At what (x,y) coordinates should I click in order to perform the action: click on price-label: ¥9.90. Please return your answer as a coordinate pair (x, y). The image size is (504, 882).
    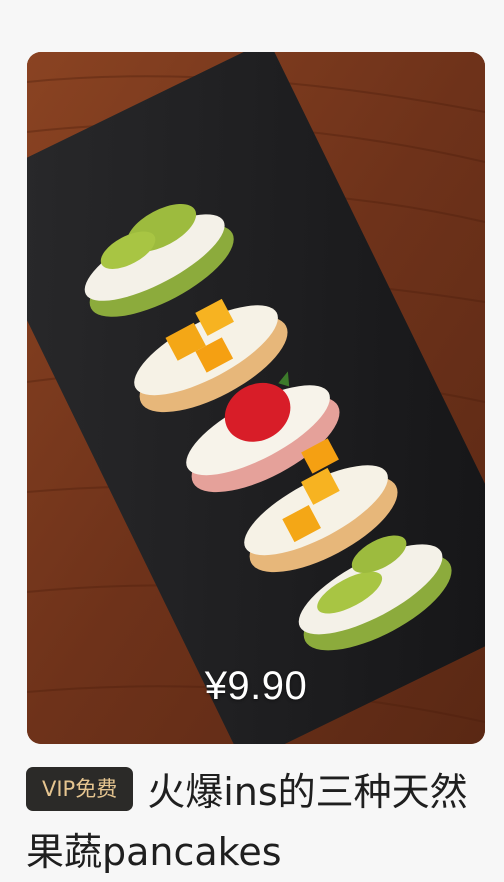
    Looking at the image, I should click on (256, 686).